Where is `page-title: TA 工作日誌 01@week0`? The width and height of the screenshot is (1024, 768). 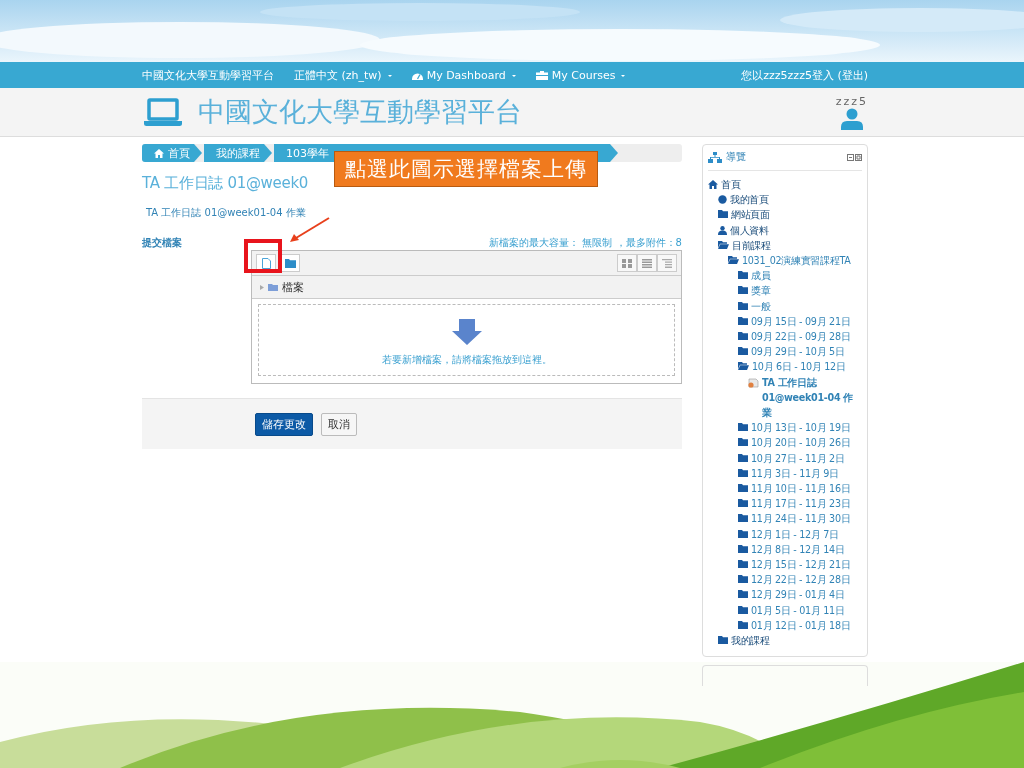 page-title: TA 工作日誌 01@week0 is located at coordinates (226, 183).